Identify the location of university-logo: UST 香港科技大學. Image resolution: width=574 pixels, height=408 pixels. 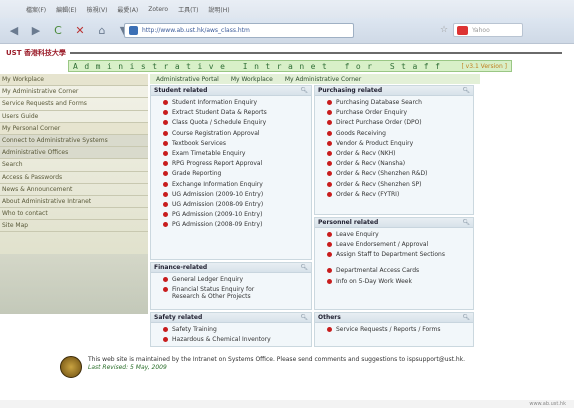
(36, 53).